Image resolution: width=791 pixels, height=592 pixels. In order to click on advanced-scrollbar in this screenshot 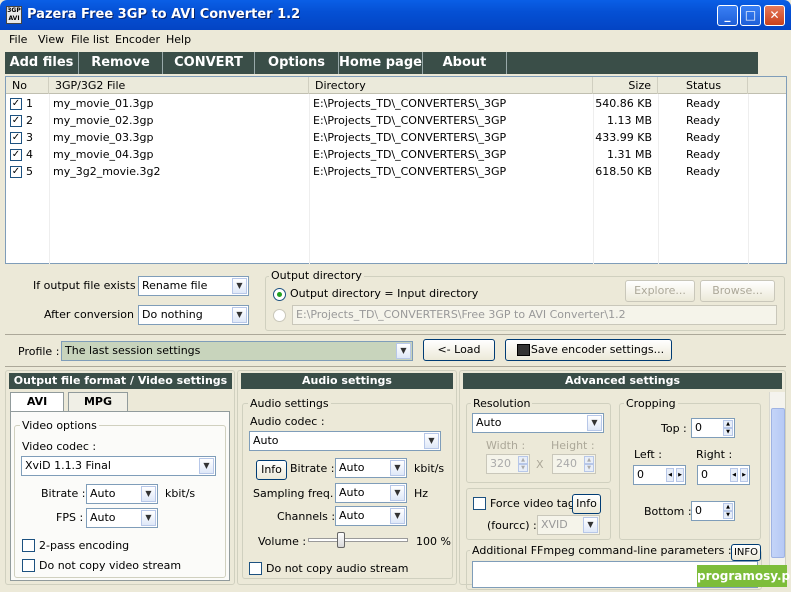, I will do `click(777, 480)`.